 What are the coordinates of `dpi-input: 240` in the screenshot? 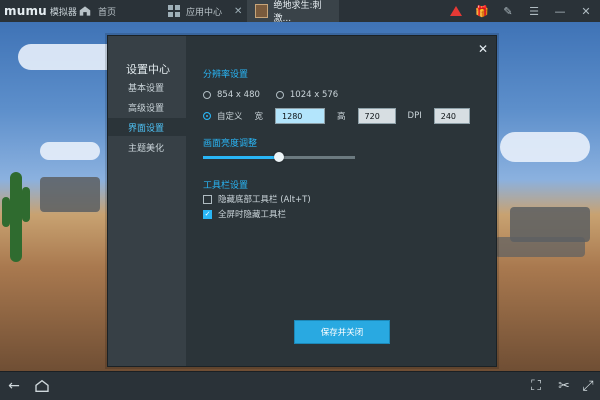 It's located at (451, 116).